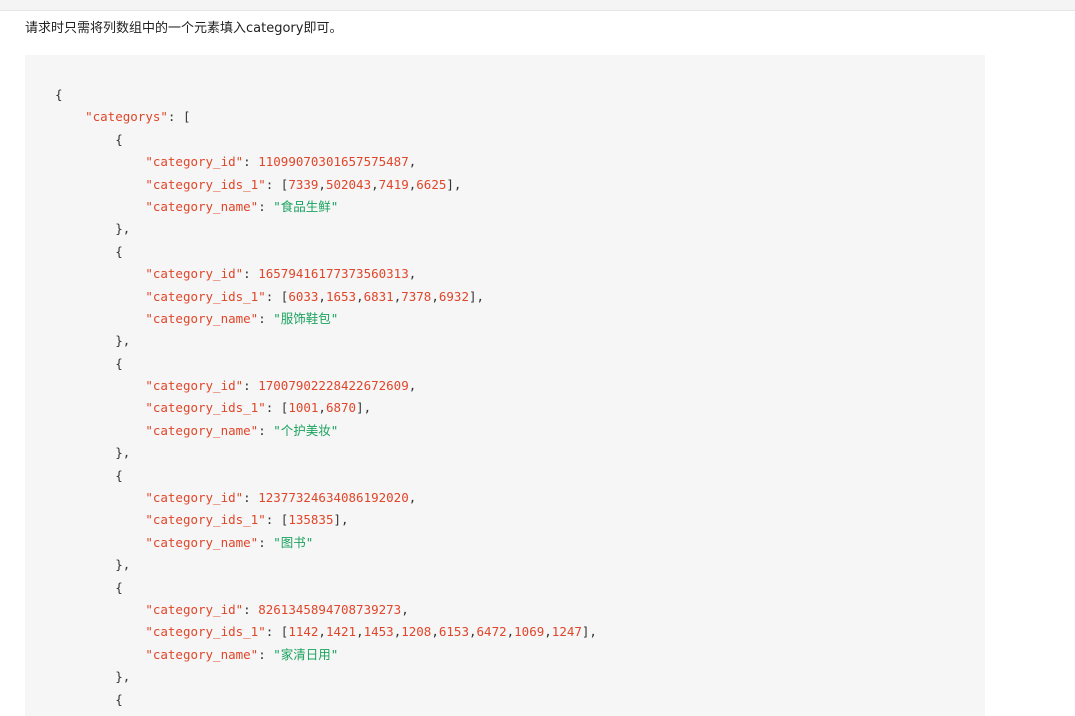 The image size is (1075, 716). I want to click on code-line-root-key: "categorys": [, so click(138, 117).